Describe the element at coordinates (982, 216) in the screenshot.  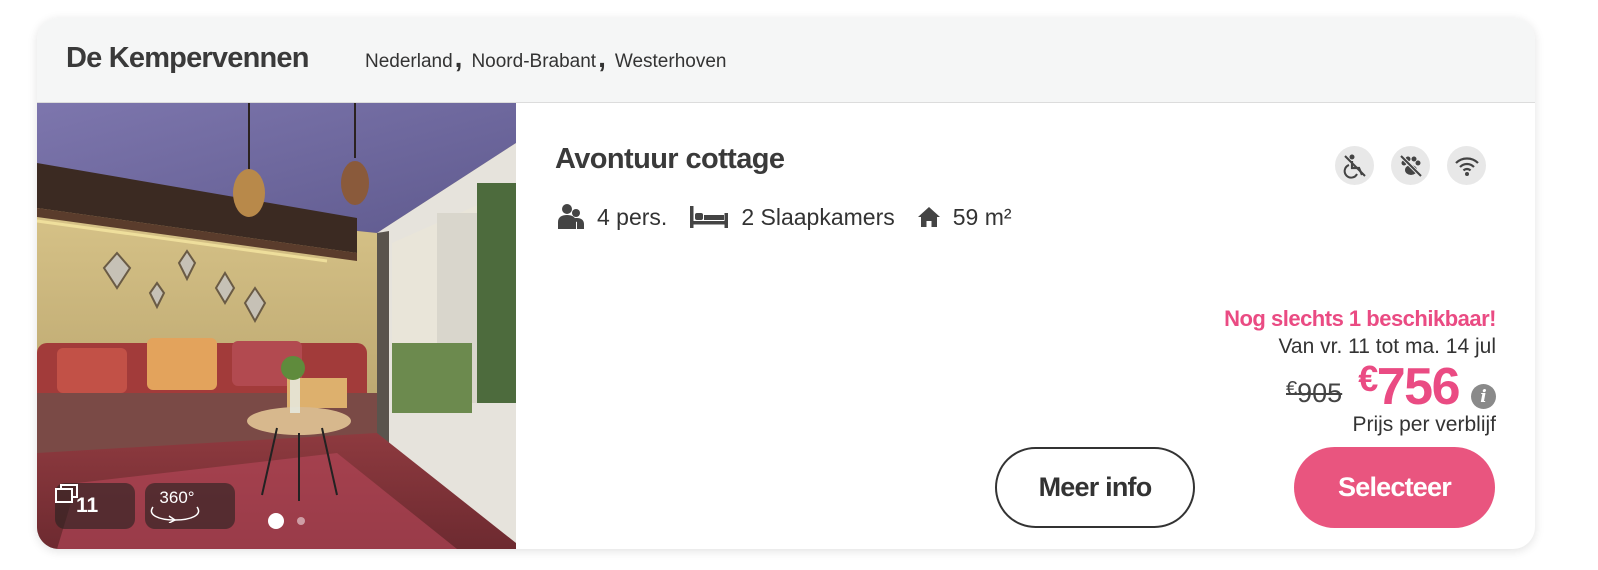
I see `area-label: 59 m²` at that location.